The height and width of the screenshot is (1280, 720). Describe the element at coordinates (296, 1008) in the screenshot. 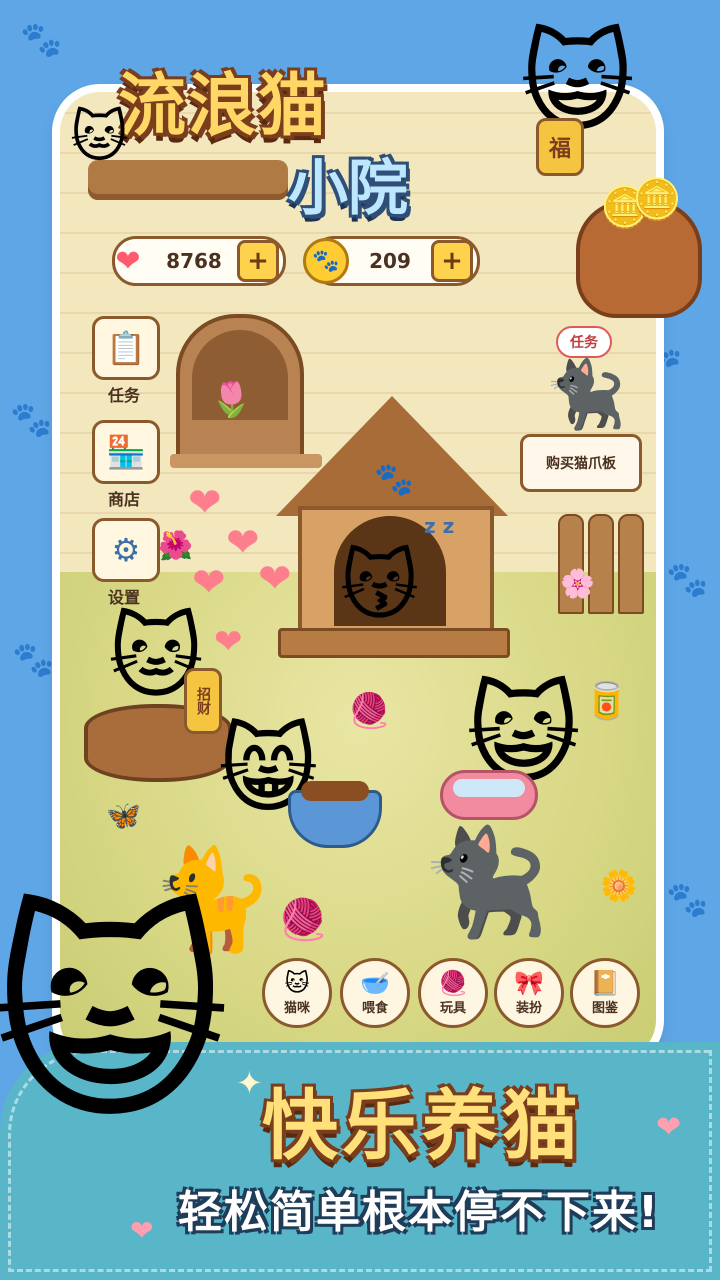

I see `nav-label: 猫咪` at that location.